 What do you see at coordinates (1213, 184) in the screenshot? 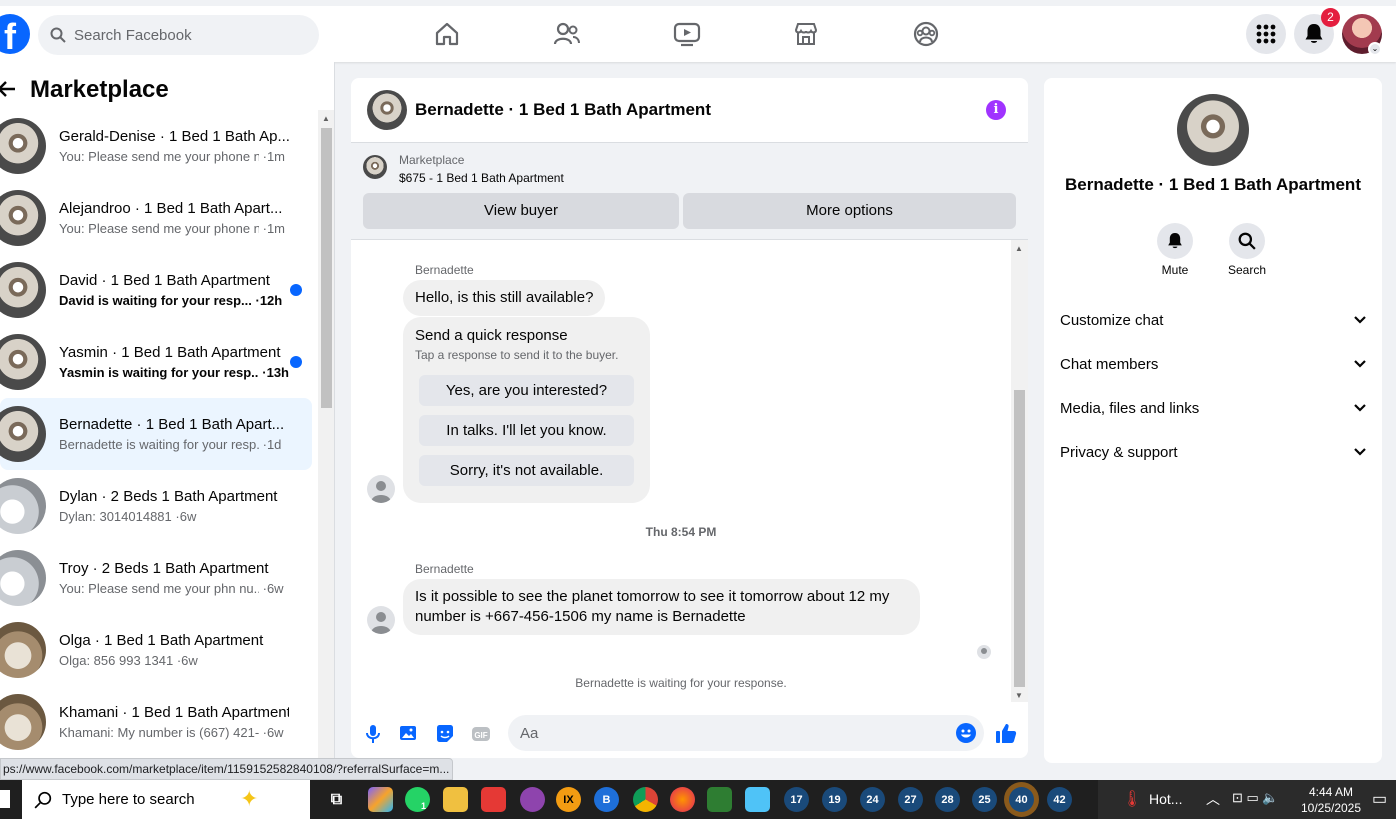
I see `chat-info-title: Bernadette · 1 Bed 1 Bath Apartment` at bounding box center [1213, 184].